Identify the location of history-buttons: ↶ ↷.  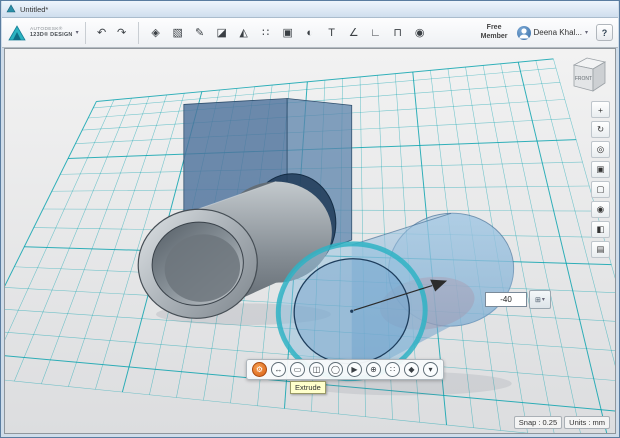
(112, 33).